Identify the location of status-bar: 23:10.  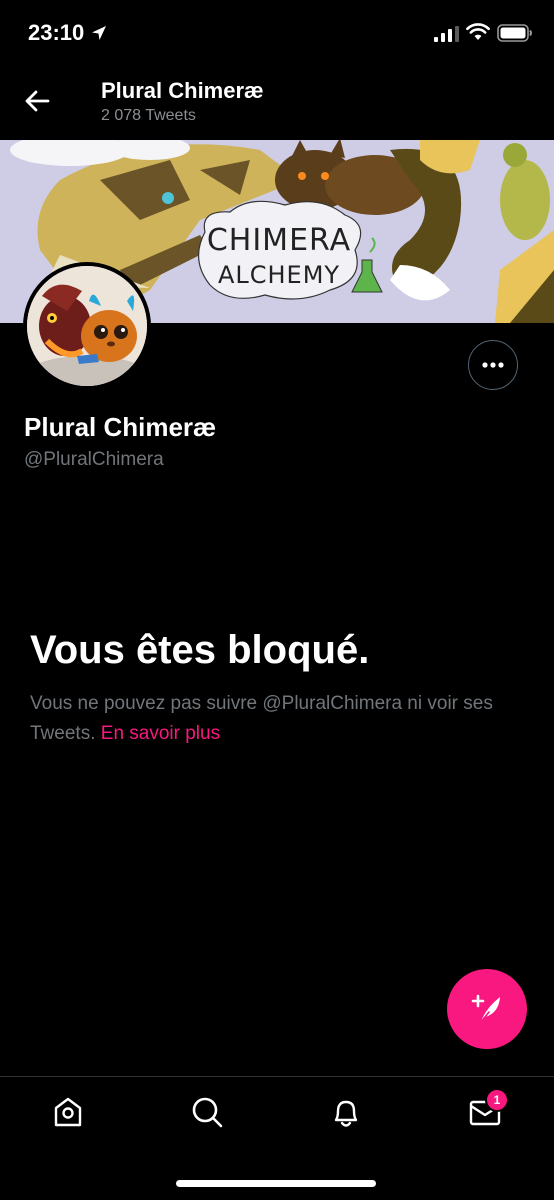
(277, 35).